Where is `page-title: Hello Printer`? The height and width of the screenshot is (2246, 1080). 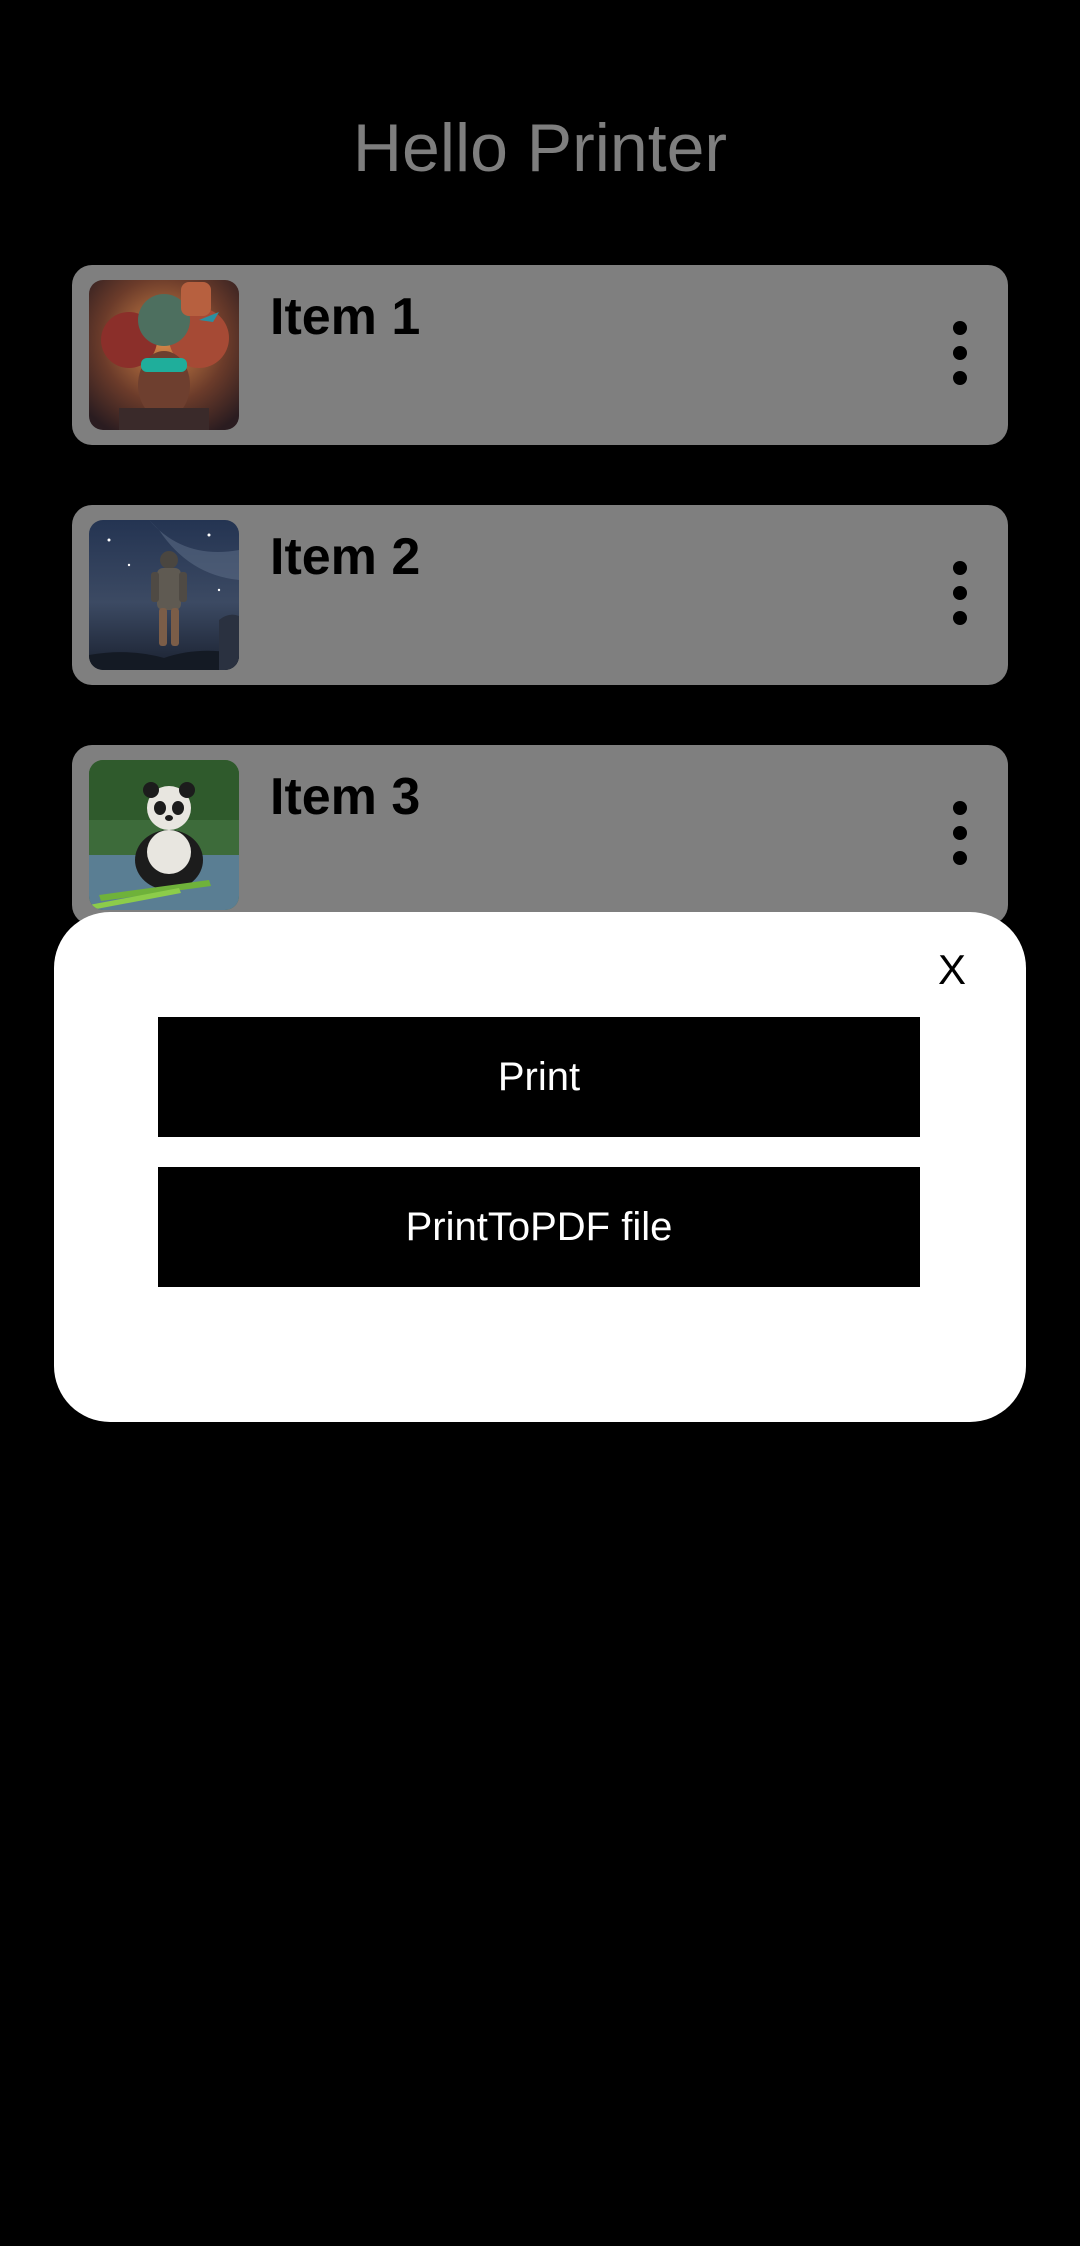 page-title: Hello Printer is located at coordinates (540, 148).